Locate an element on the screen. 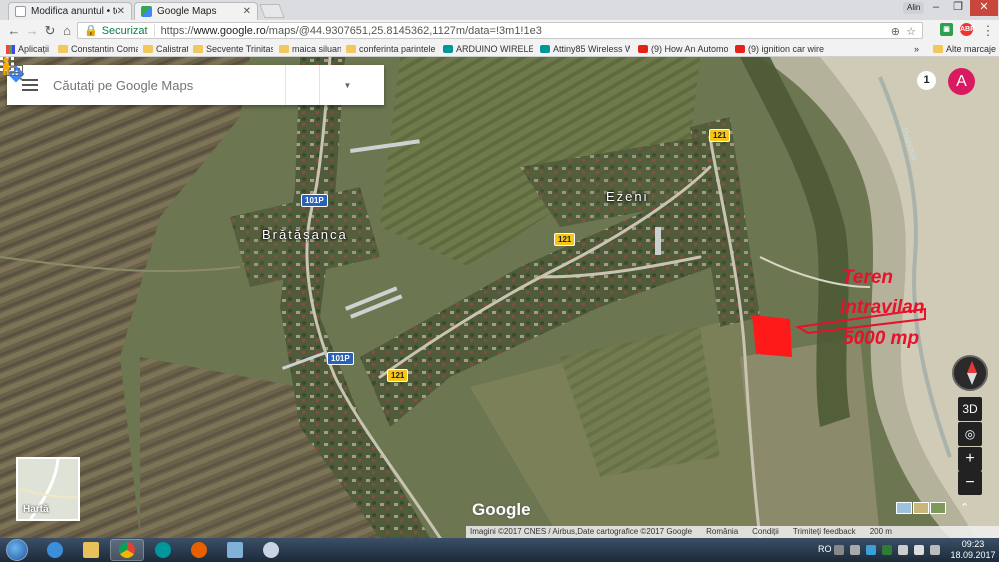 The image size is (999, 562). extension-icon: ▣ is located at coordinates (946, 29).